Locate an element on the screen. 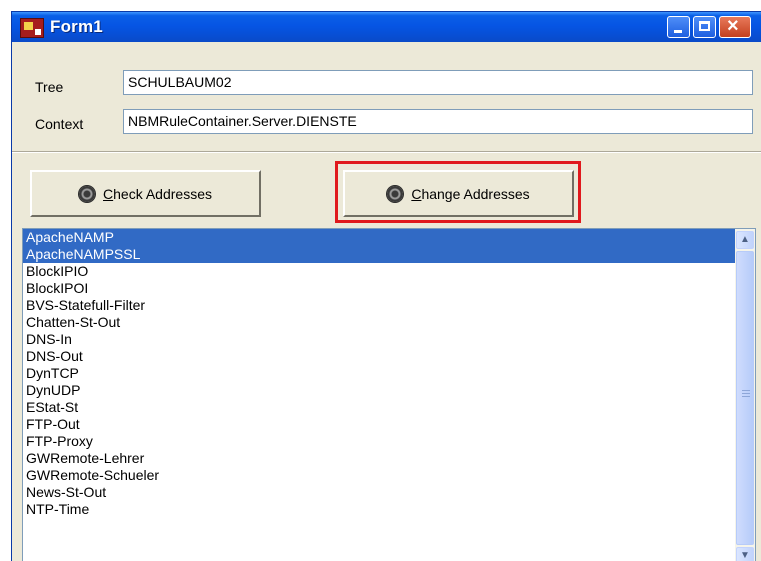 This screenshot has width=761, height=561. change-addresses-label: Change Addresses is located at coordinates (470, 193).